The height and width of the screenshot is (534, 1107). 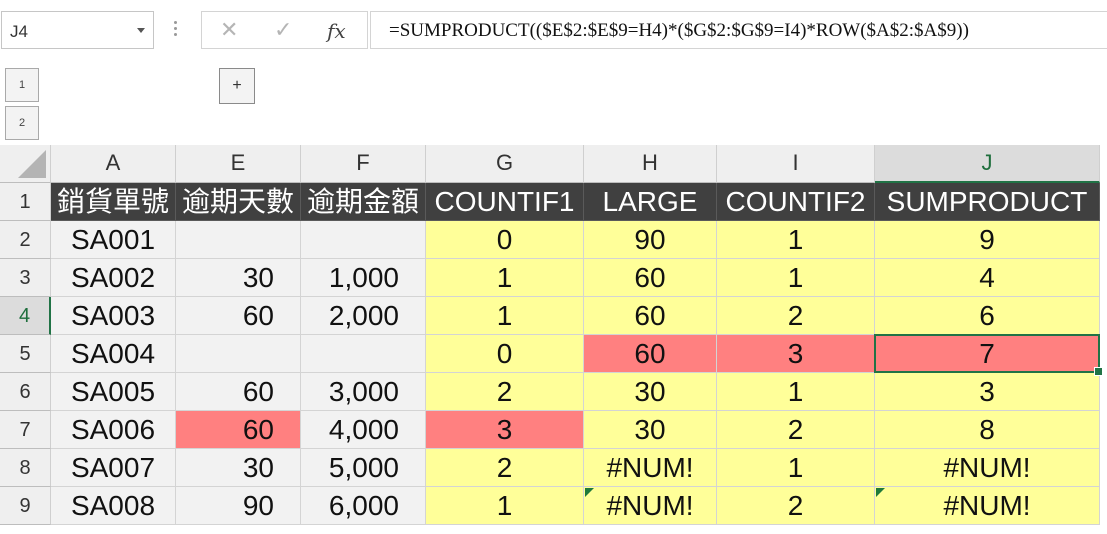 What do you see at coordinates (25, 202) in the screenshot?
I see `row-header-1: 1` at bounding box center [25, 202].